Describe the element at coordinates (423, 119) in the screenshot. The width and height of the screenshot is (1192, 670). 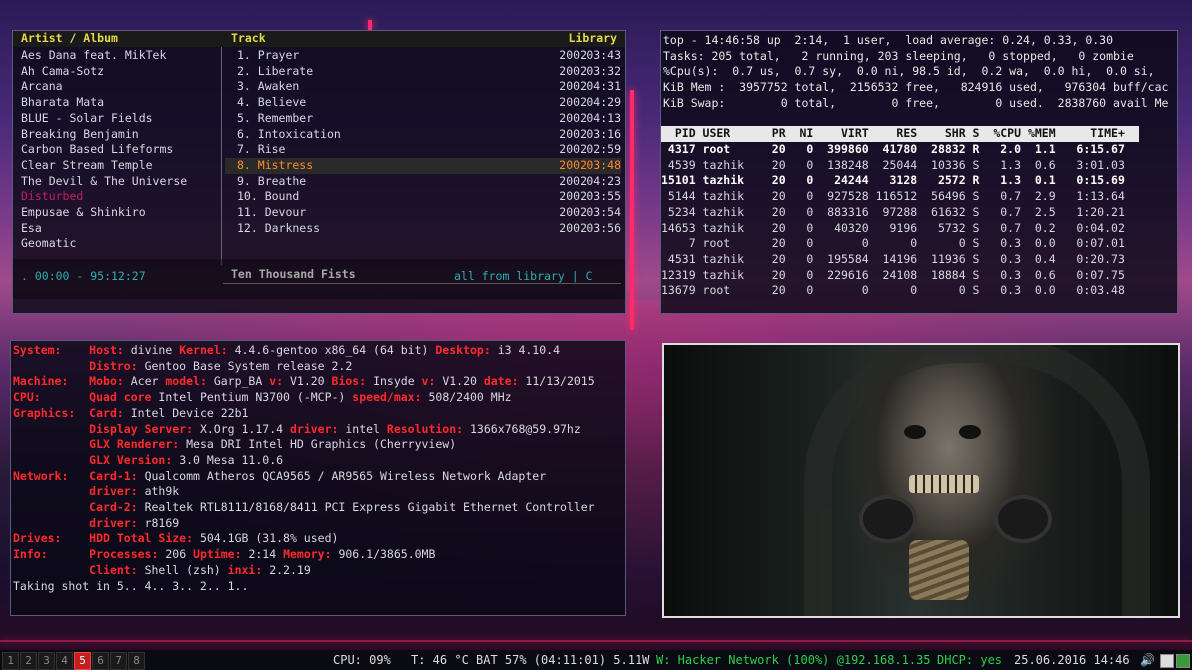
I see `track-item: 5. Remember 2002 04:13` at that location.